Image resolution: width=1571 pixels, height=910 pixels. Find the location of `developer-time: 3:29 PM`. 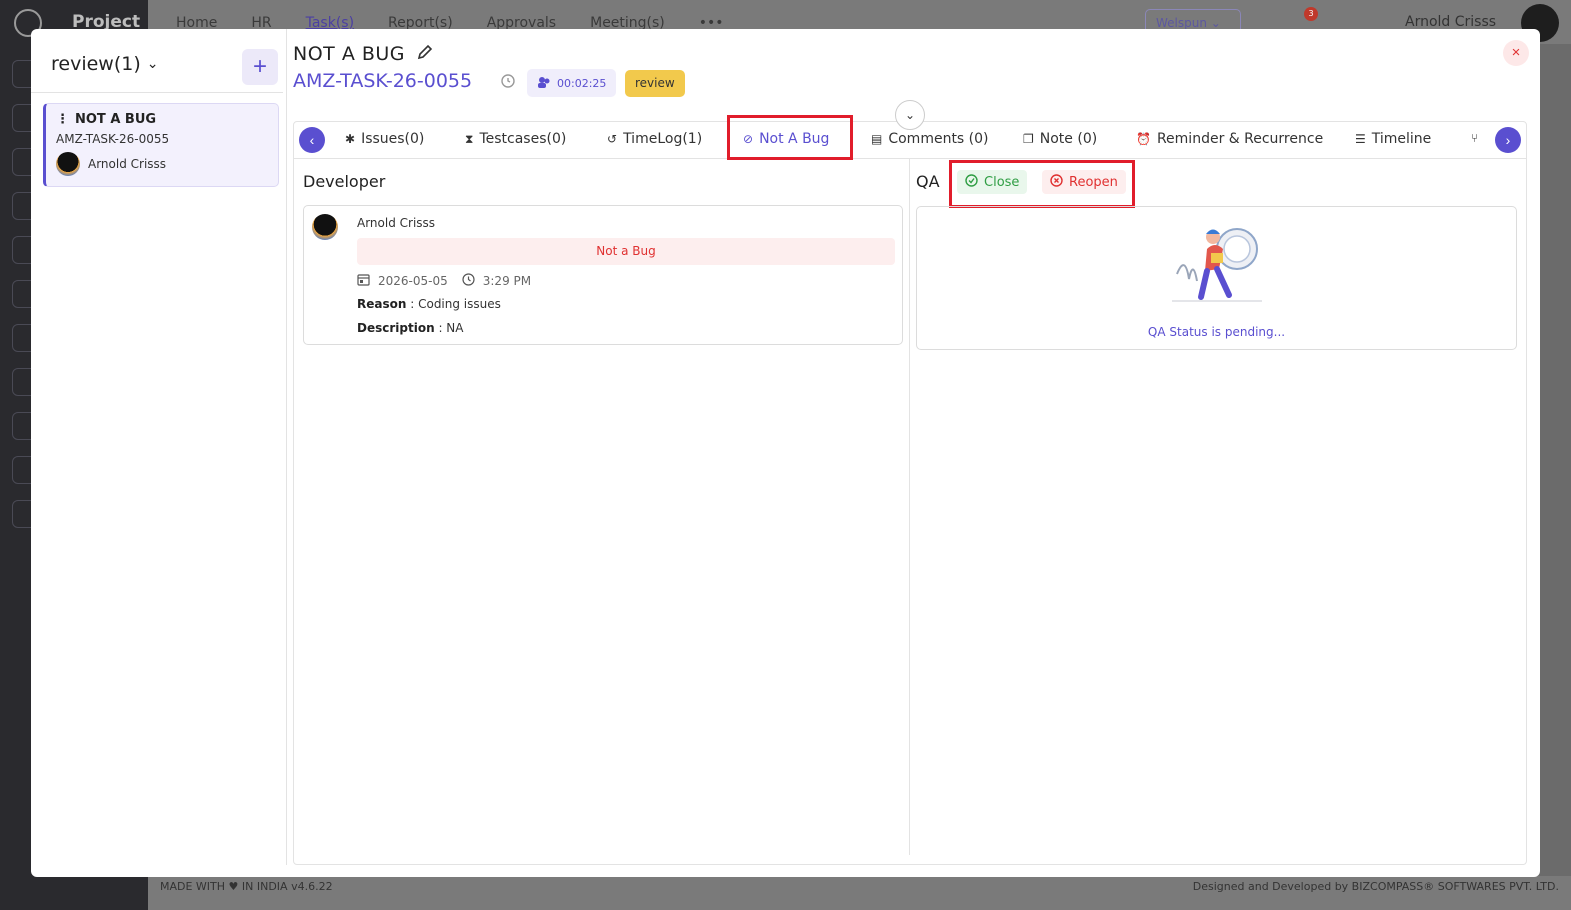

developer-time: 3:29 PM is located at coordinates (507, 281).